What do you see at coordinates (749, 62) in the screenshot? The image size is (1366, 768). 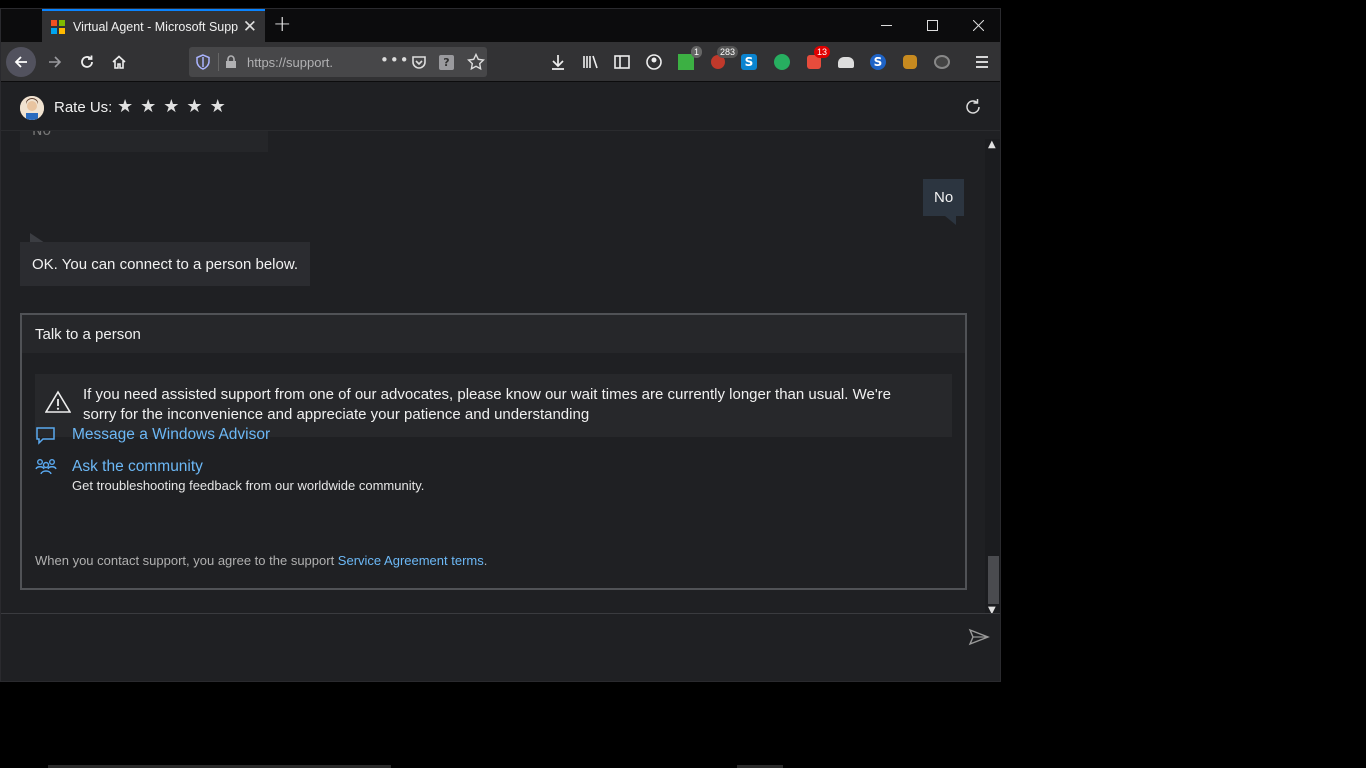 I see `skype-extension-icon: S` at bounding box center [749, 62].